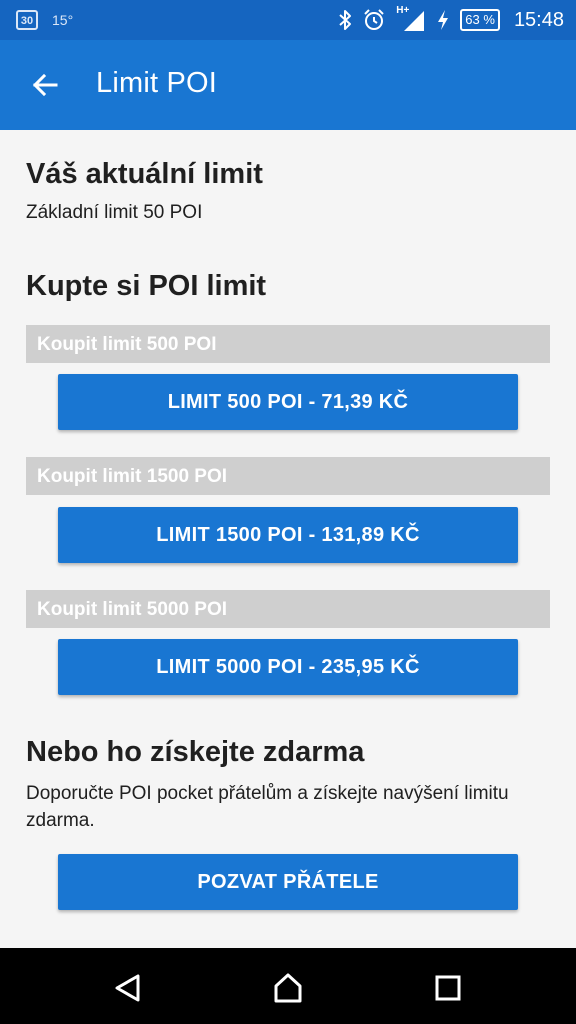 This screenshot has width=576, height=1024. What do you see at coordinates (414, 21) in the screenshot?
I see `signal-icon` at bounding box center [414, 21].